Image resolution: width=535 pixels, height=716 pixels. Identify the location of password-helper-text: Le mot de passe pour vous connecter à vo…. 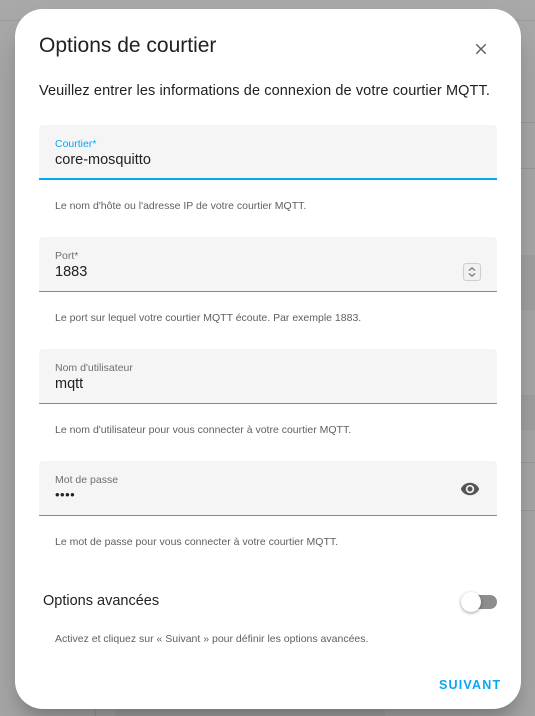
(197, 542).